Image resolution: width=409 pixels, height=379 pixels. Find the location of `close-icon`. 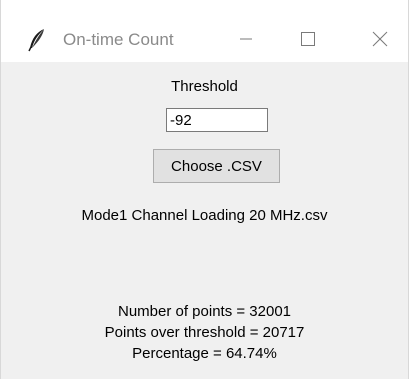

close-icon is located at coordinates (380, 39).